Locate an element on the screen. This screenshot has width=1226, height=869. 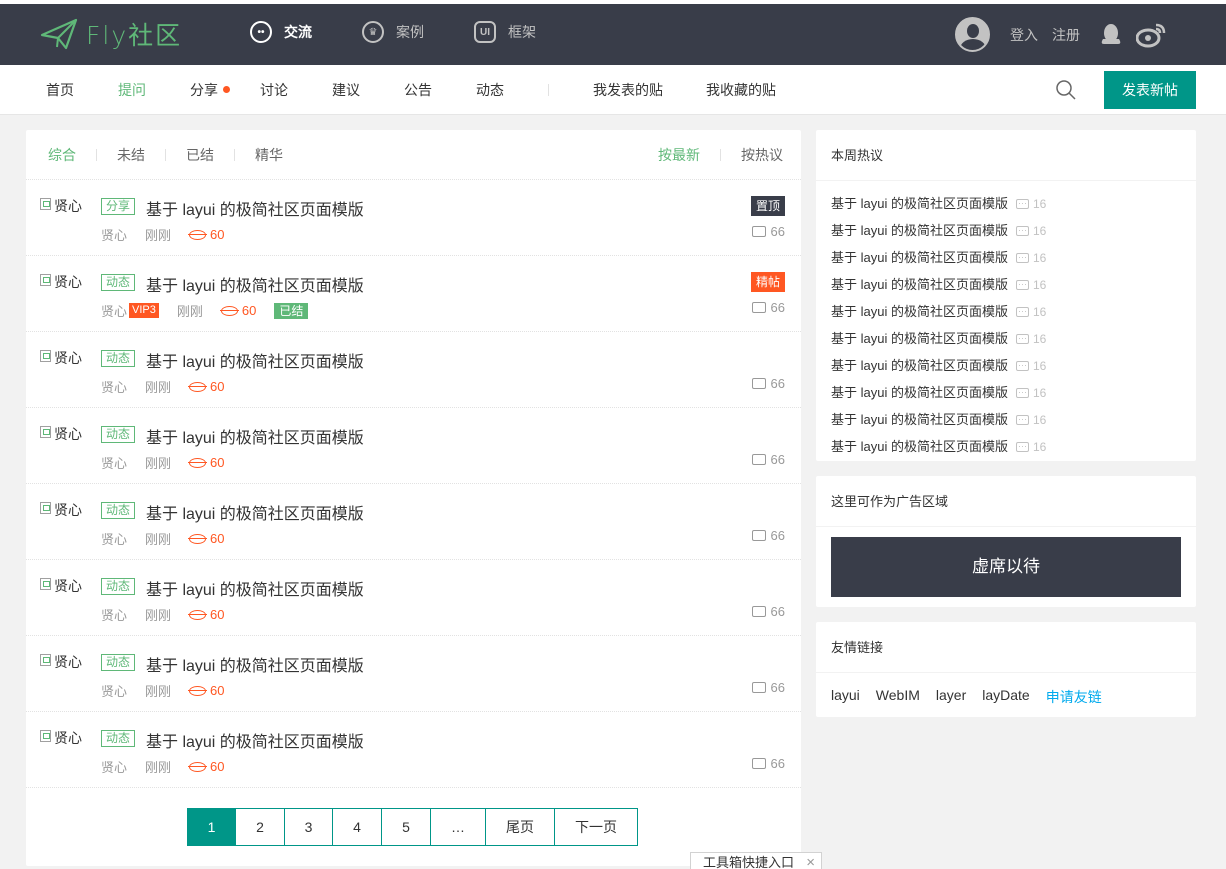
close-icon: × is located at coordinates (810, 861).